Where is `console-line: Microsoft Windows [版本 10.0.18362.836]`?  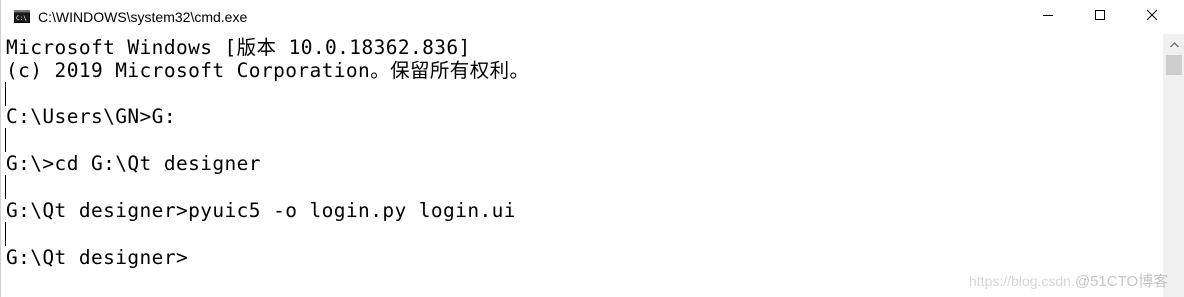
console-line: Microsoft Windows [版本 10.0.18362.836] is located at coordinates (238, 47).